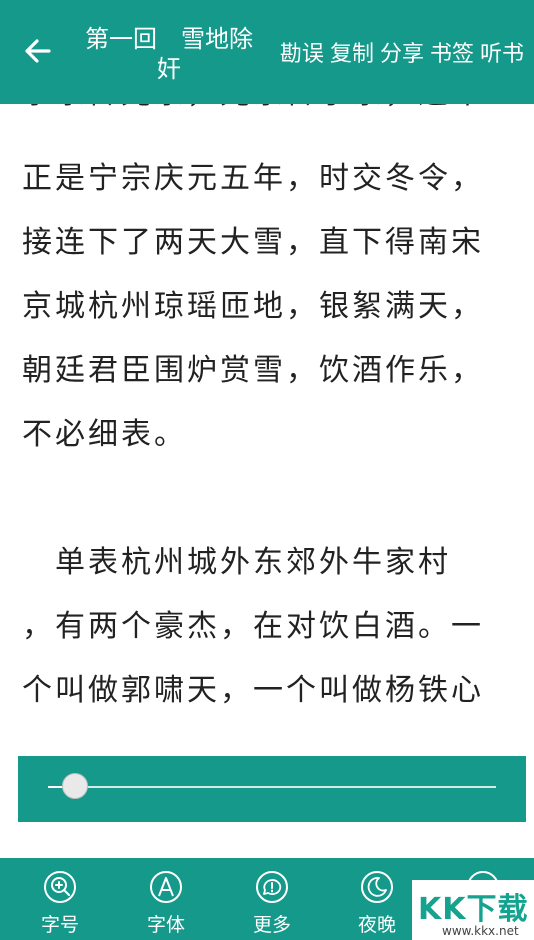  I want to click on watermark-logo: KK下载, so click(473, 909).